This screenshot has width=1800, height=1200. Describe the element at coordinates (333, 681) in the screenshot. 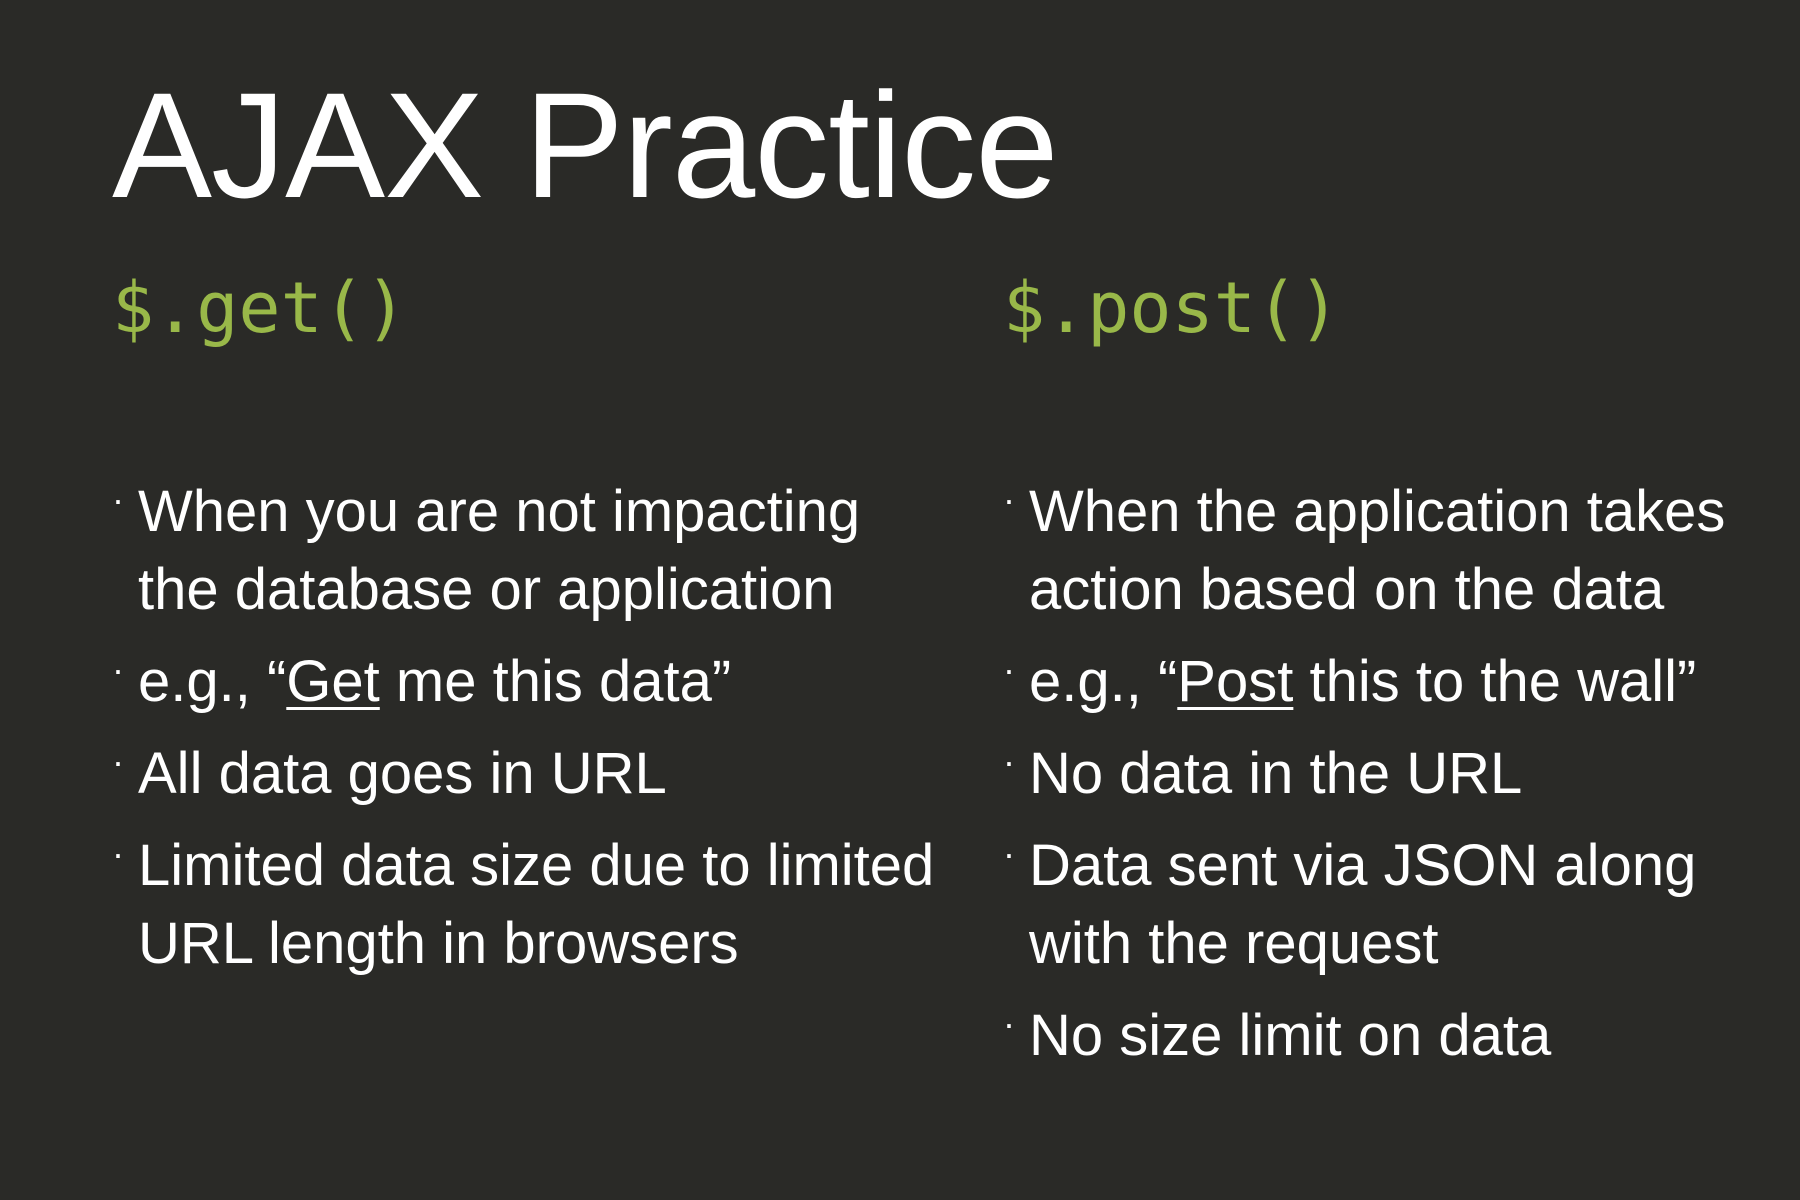

I see `underlined-keyword: Get` at that location.